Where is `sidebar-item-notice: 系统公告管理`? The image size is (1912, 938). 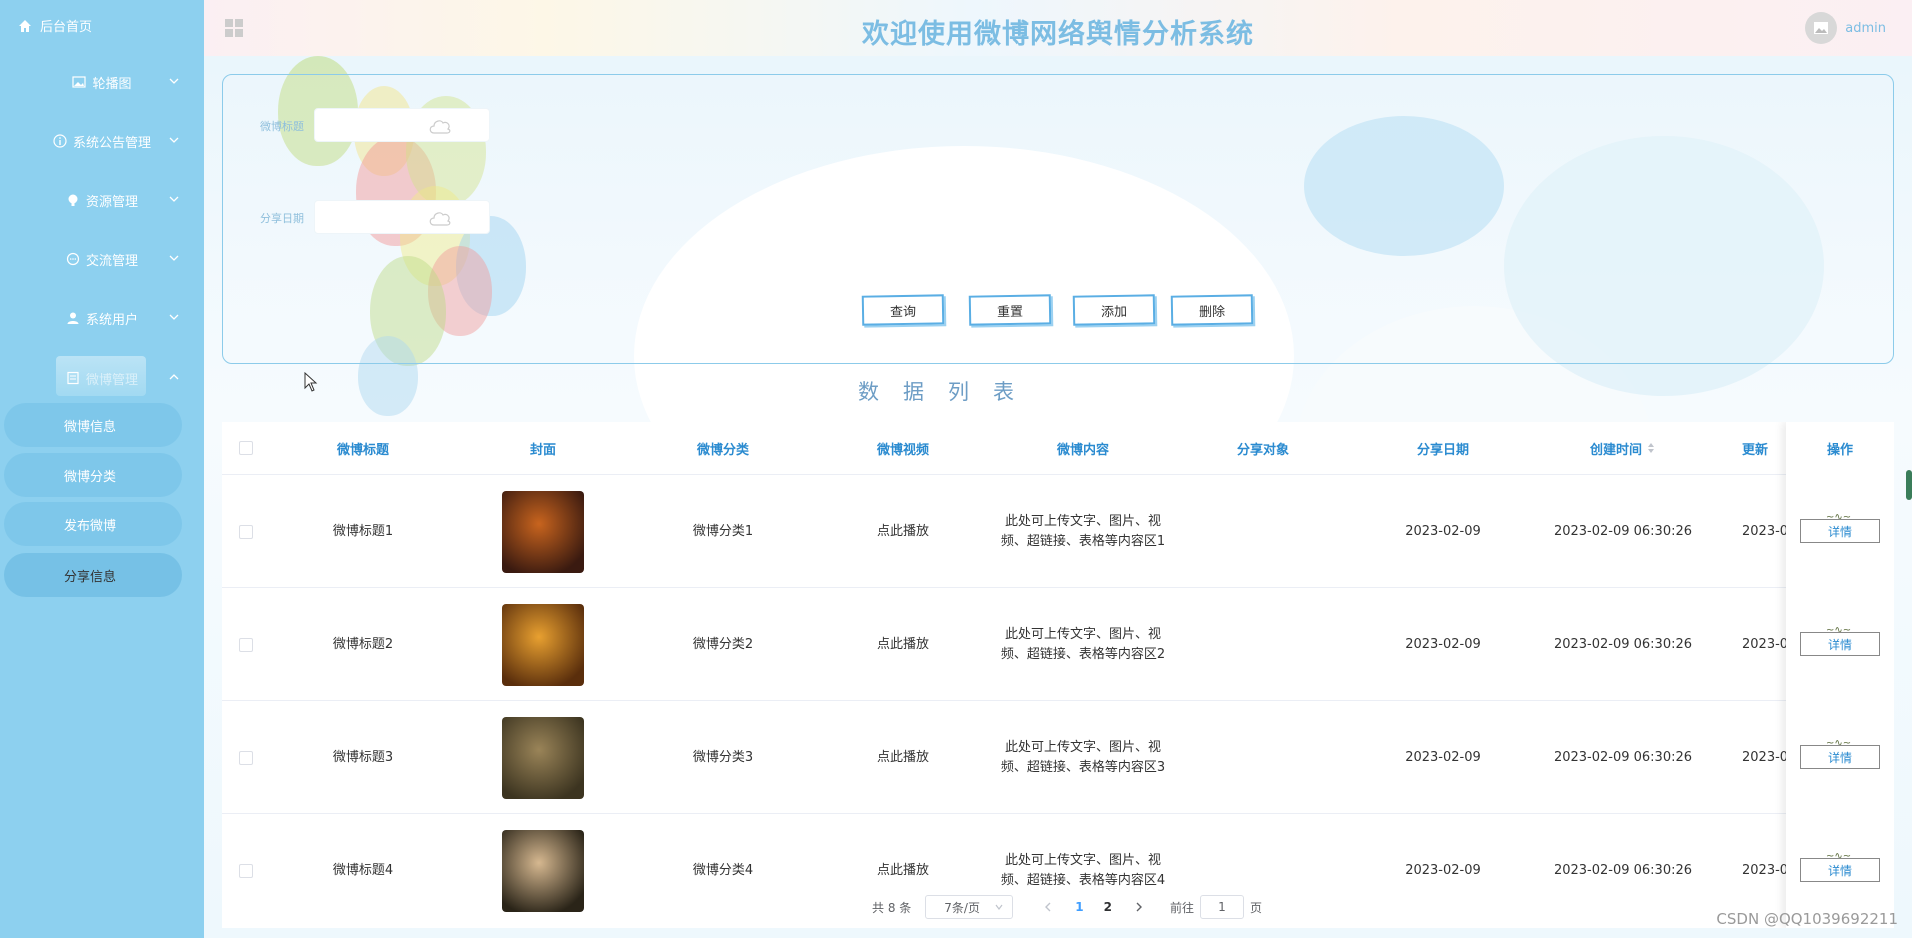 sidebar-item-notice: 系统公告管理 is located at coordinates (102, 141).